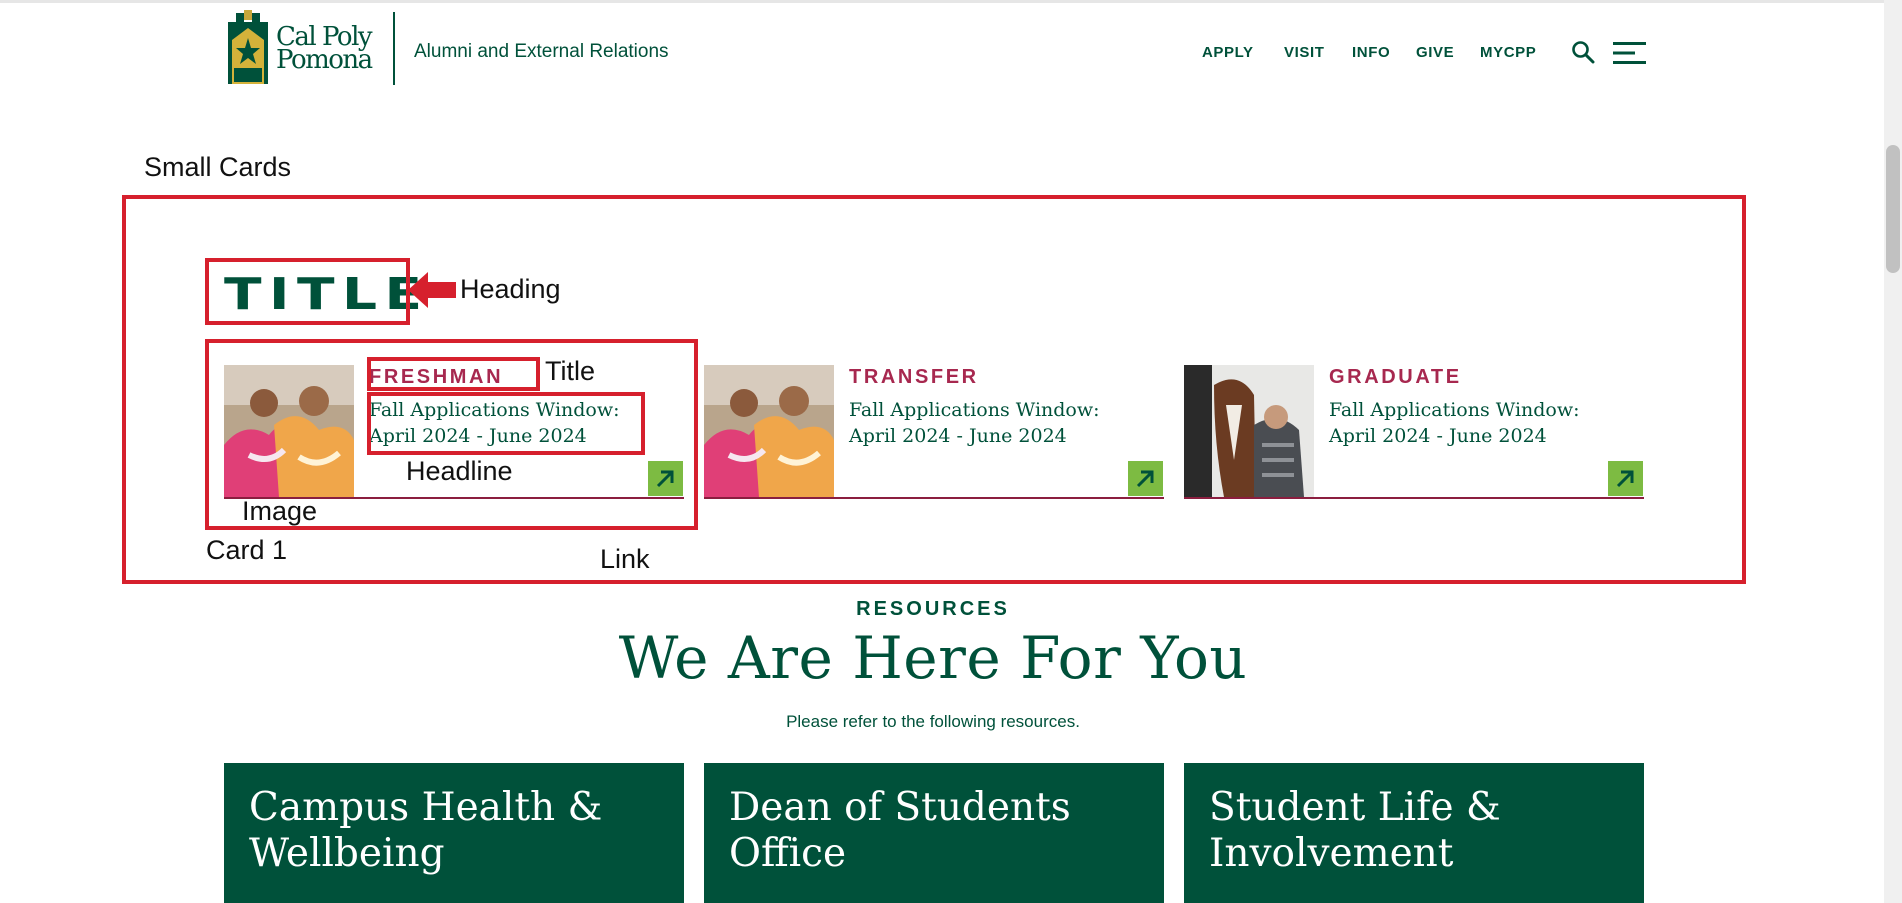  I want to click on nav-mycpp: MYCPP, so click(1508, 52).